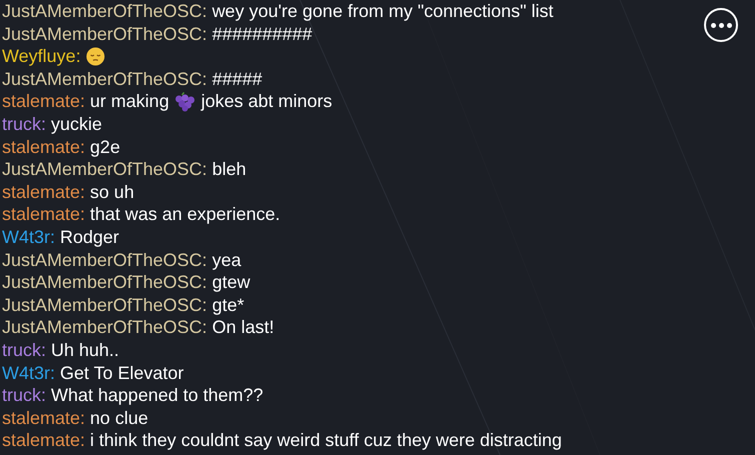 Image resolution: width=755 pixels, height=455 pixels. Describe the element at coordinates (90, 237) in the screenshot. I see `message-text: Rodger` at that location.